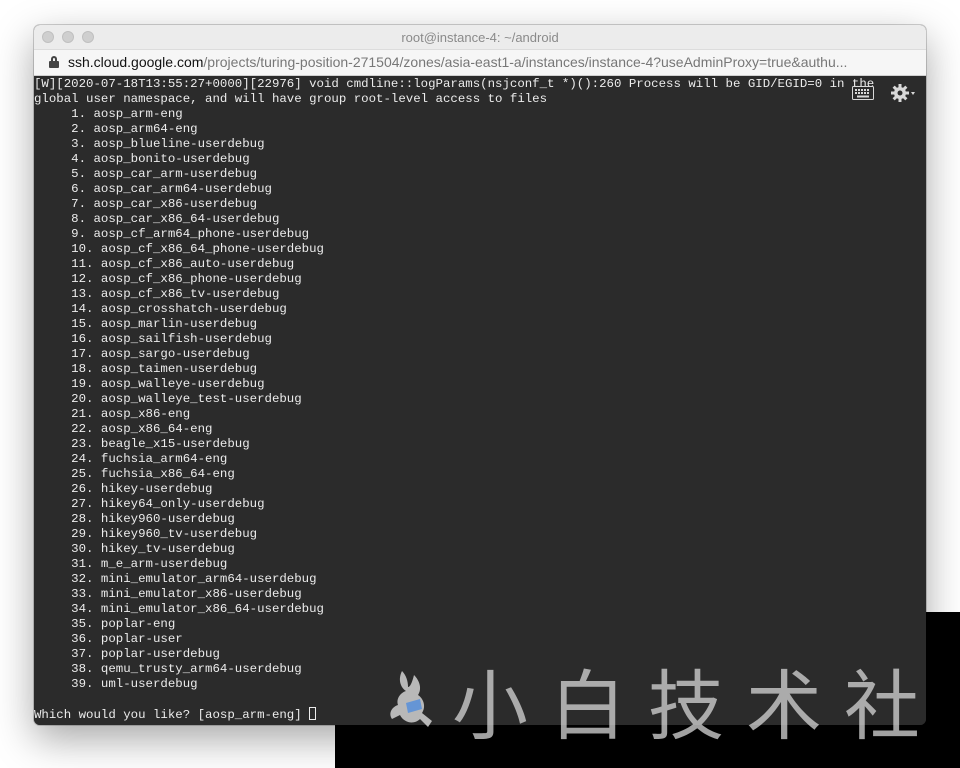 Image resolution: width=960 pixels, height=768 pixels. Describe the element at coordinates (153, 339) in the screenshot. I see `menu-option: 16. aosp_sailfish-userdebug` at that location.